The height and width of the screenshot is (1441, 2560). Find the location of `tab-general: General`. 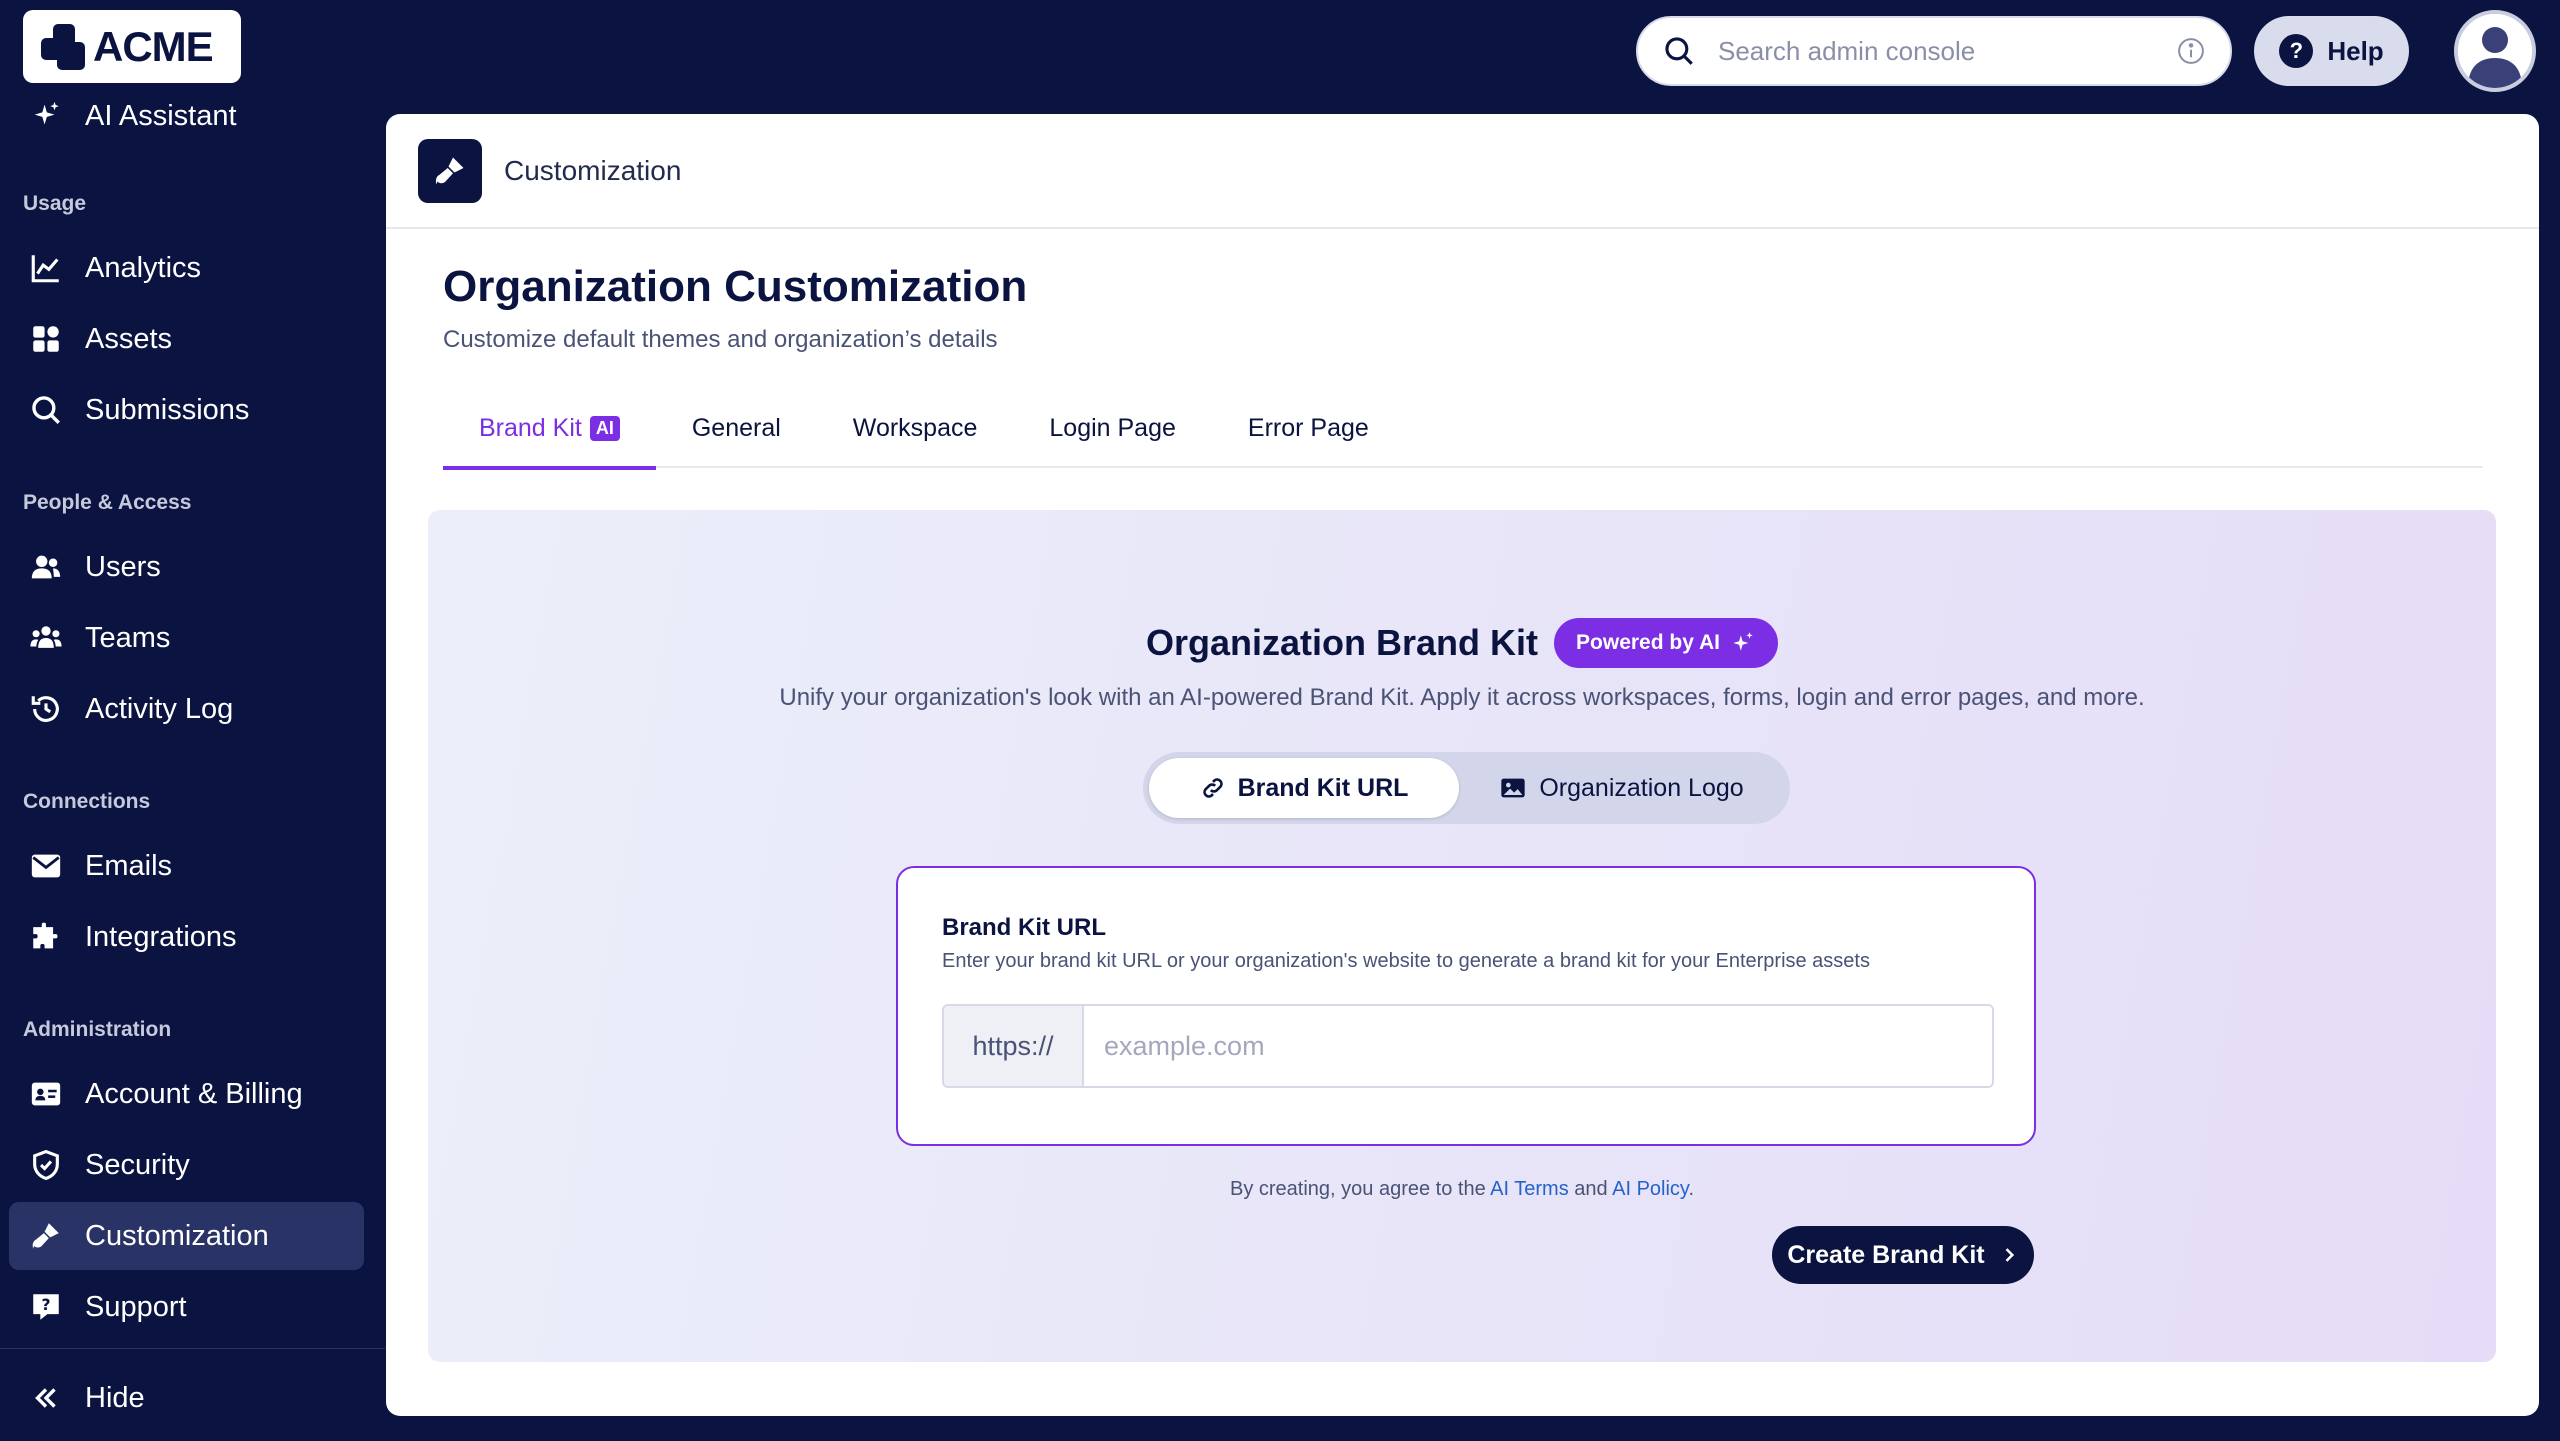

tab-general: General is located at coordinates (736, 428).